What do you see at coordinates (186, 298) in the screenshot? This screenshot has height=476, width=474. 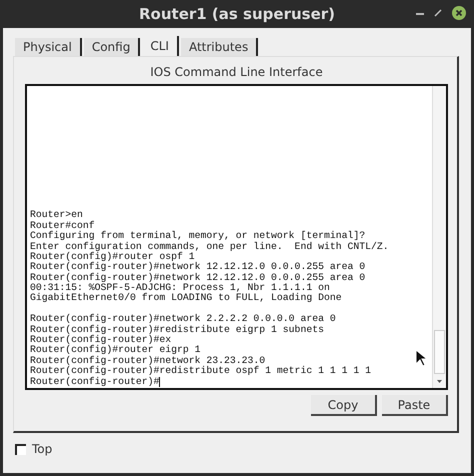 I see `terminal-line: GigabitEthernet0/0 from LOADING to FULL, Loading Done` at bounding box center [186, 298].